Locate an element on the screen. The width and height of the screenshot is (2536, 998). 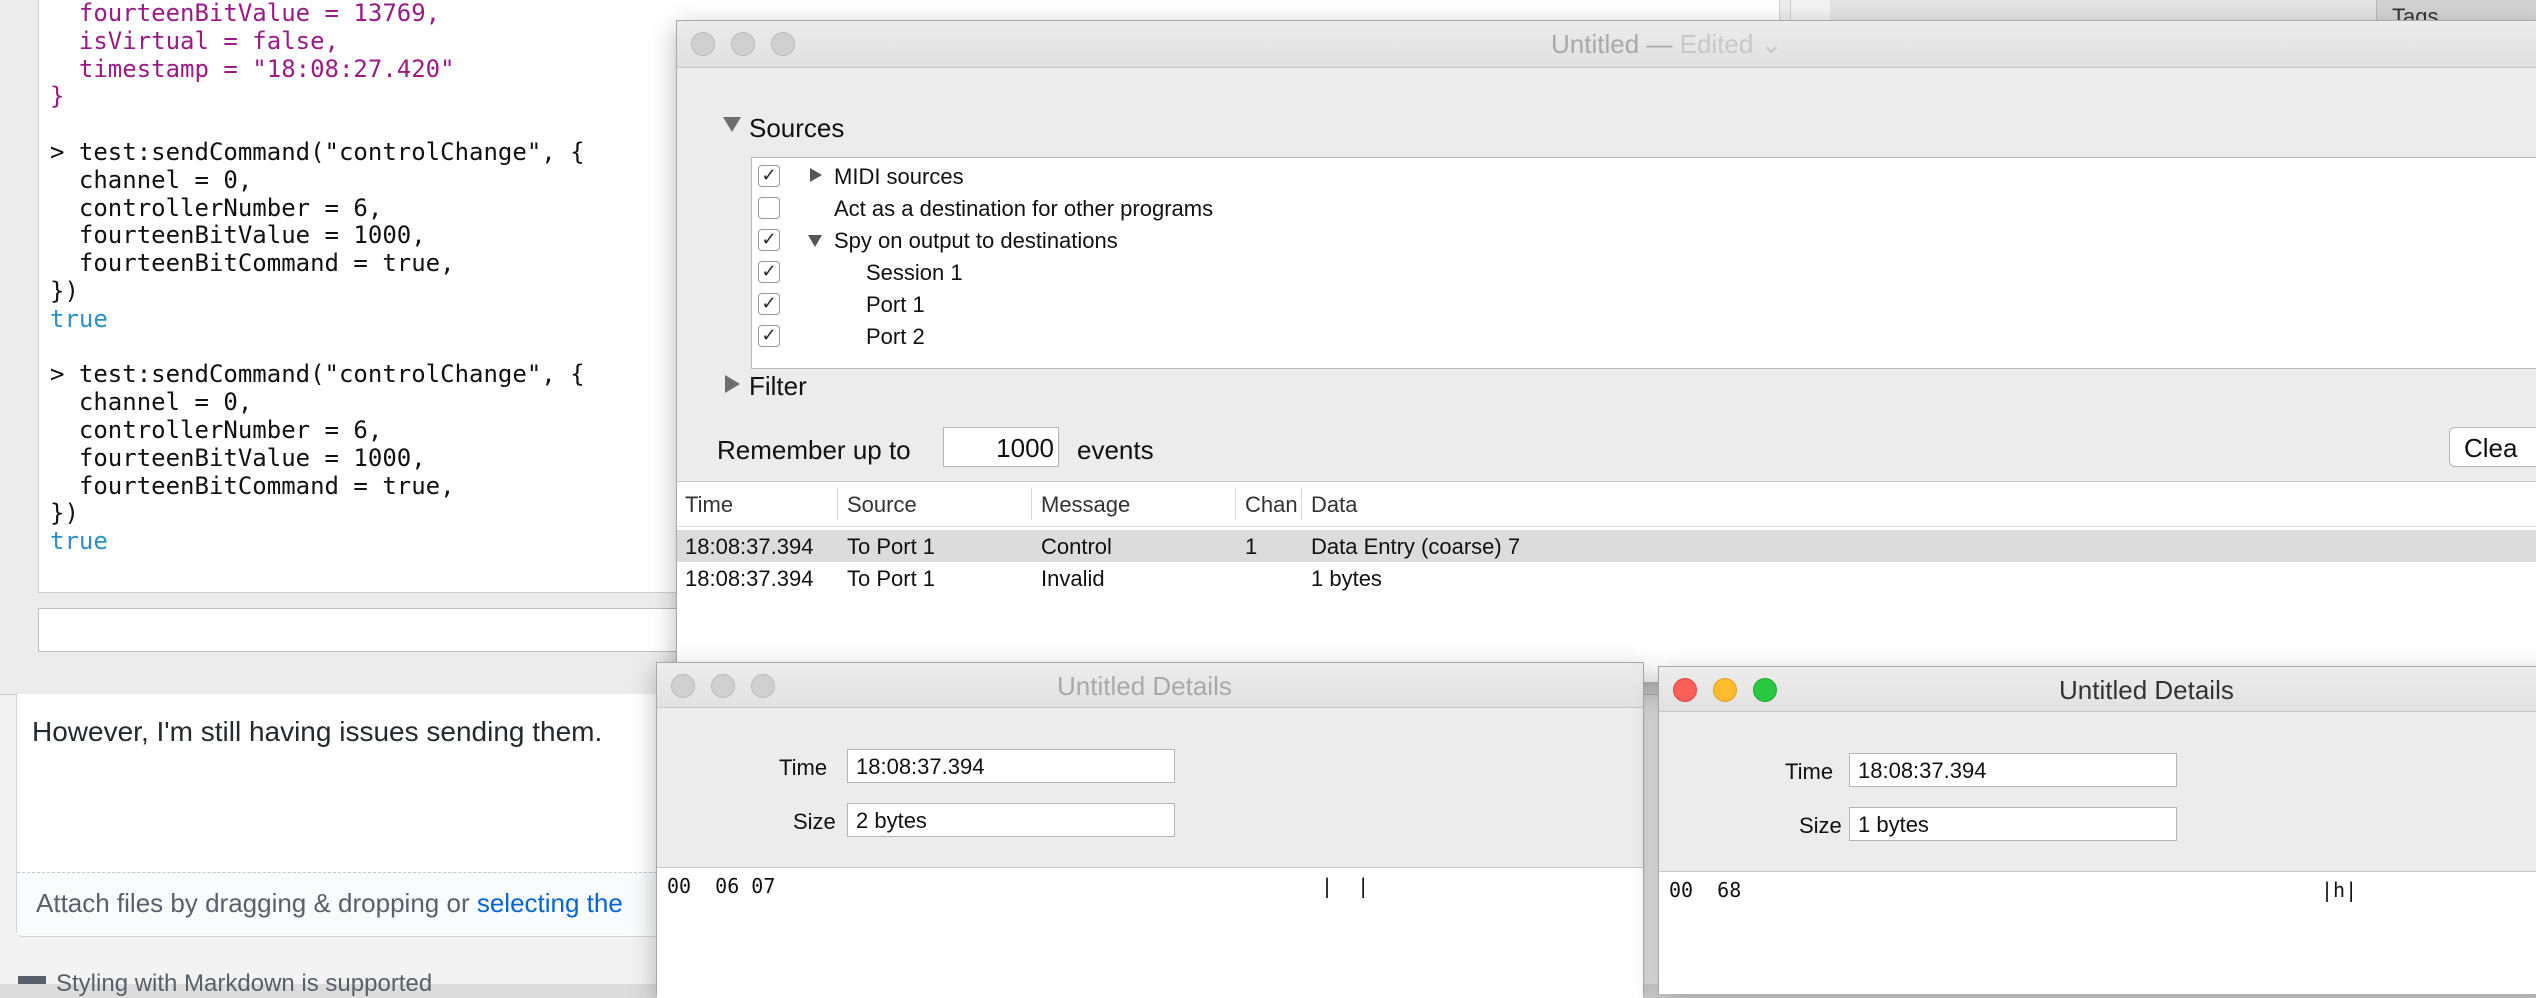
chan-column-header: Chan is located at coordinates (1271, 505).